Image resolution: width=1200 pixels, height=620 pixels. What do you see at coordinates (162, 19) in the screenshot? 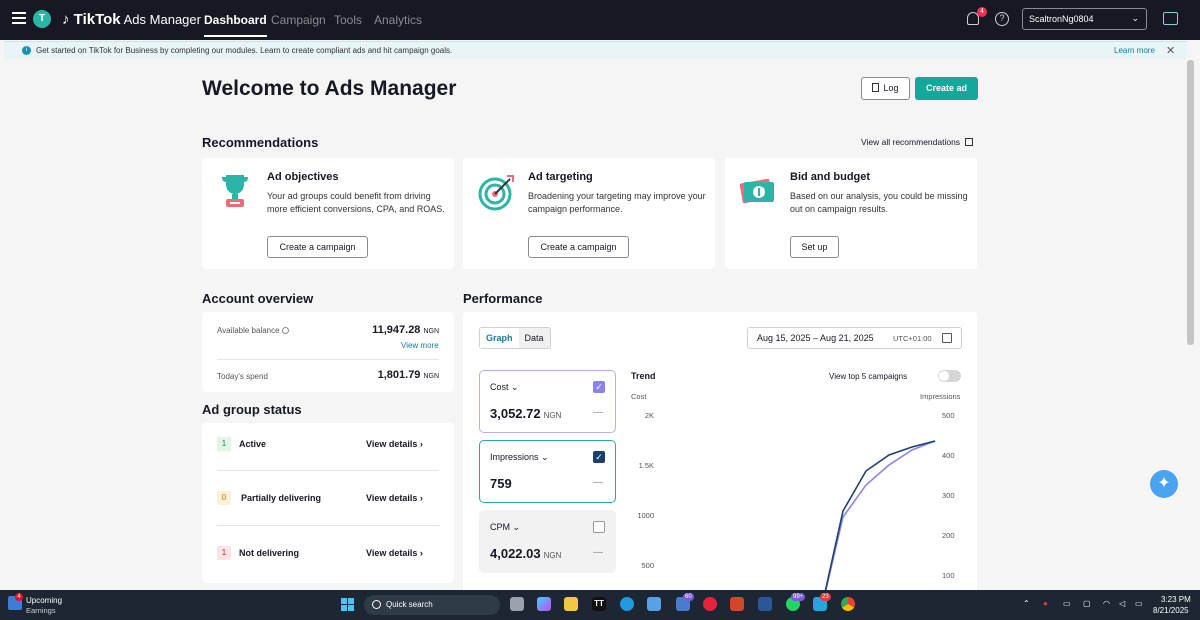
I see `brand-sub: Ads Manager` at bounding box center [162, 19].